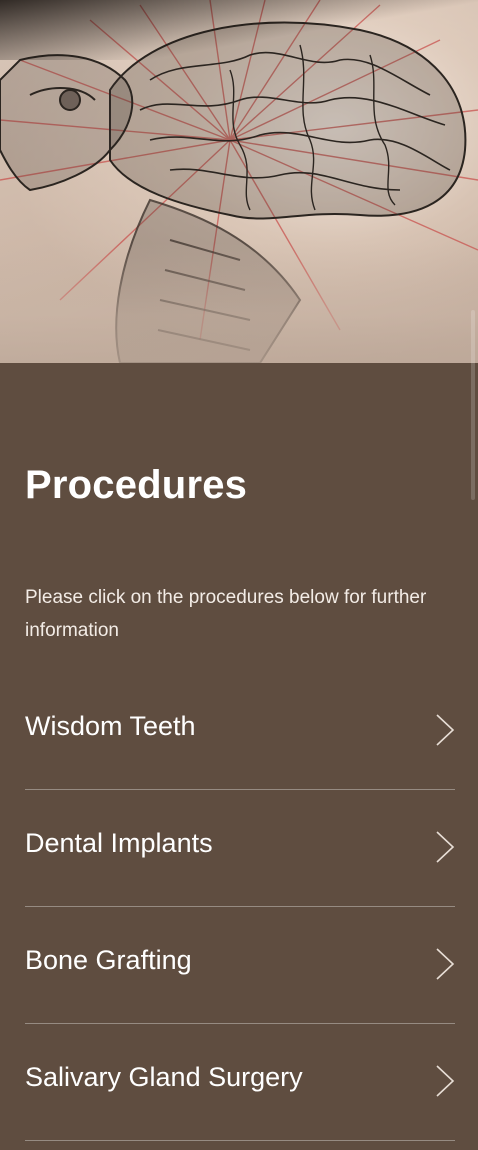 Image resolution: width=478 pixels, height=1150 pixels. Describe the element at coordinates (119, 843) in the screenshot. I see `procedure-label: Dental Implants` at that location.